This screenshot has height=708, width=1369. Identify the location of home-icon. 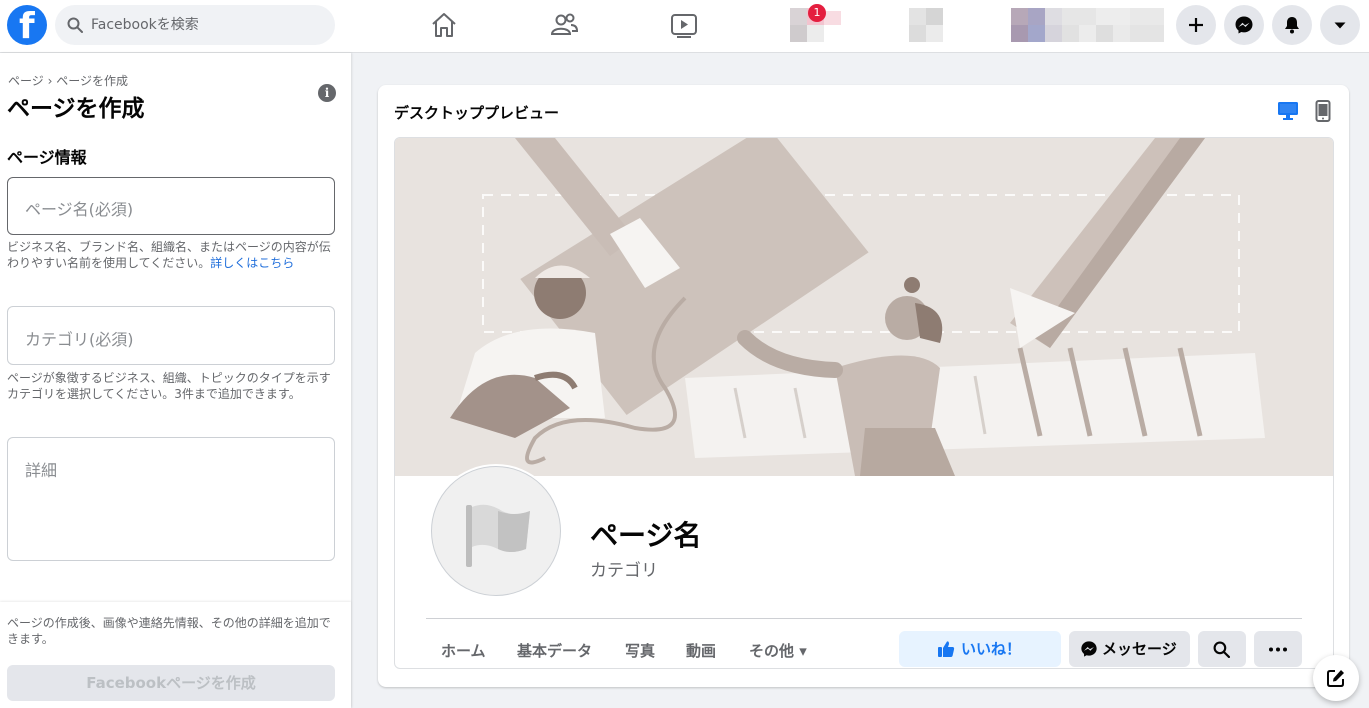
(444, 25).